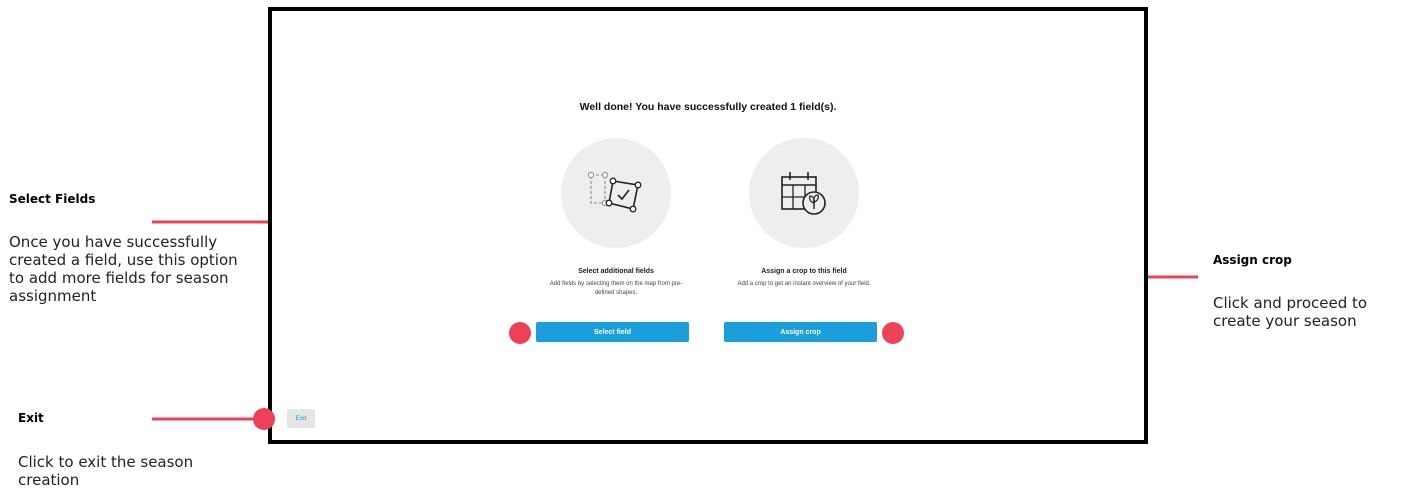 The image size is (1413, 491). I want to click on assign-crop-title: Assign a crop to this field, so click(804, 271).